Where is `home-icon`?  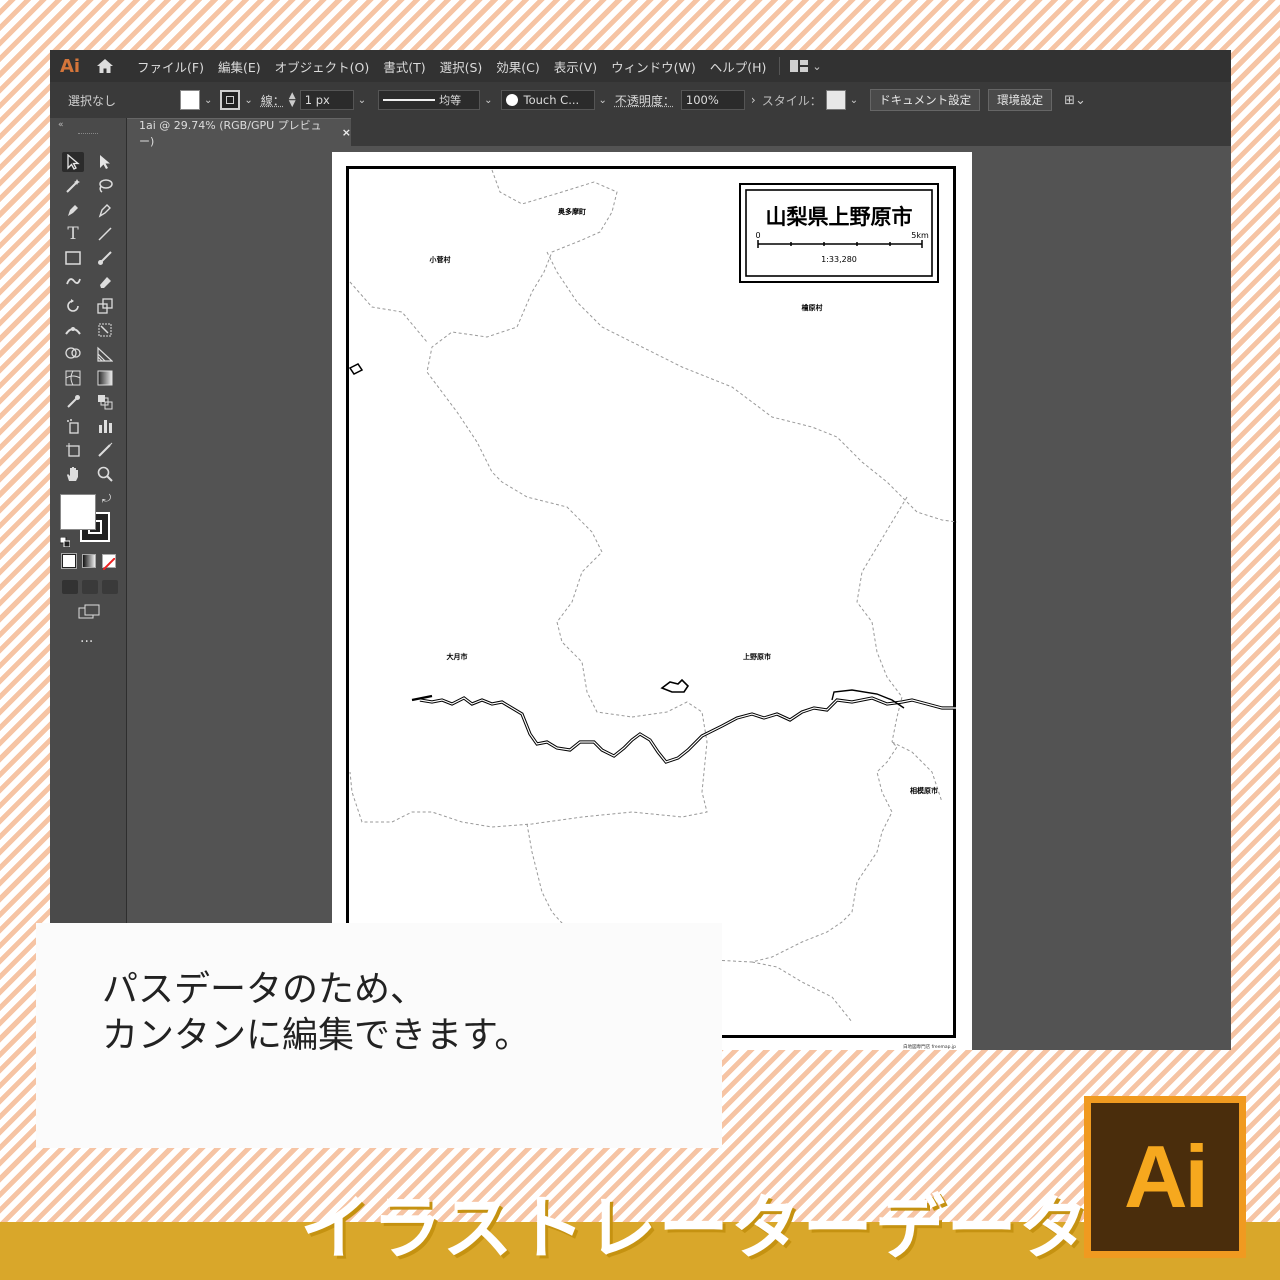 home-icon is located at coordinates (105, 66).